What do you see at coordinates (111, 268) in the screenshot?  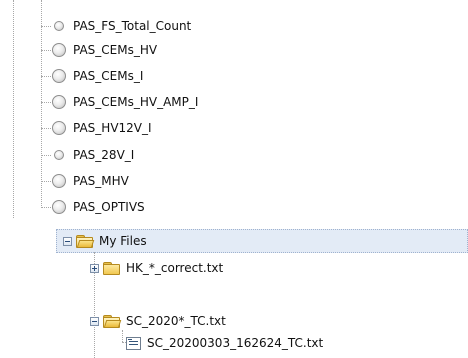 I see `folder-icon` at bounding box center [111, 268].